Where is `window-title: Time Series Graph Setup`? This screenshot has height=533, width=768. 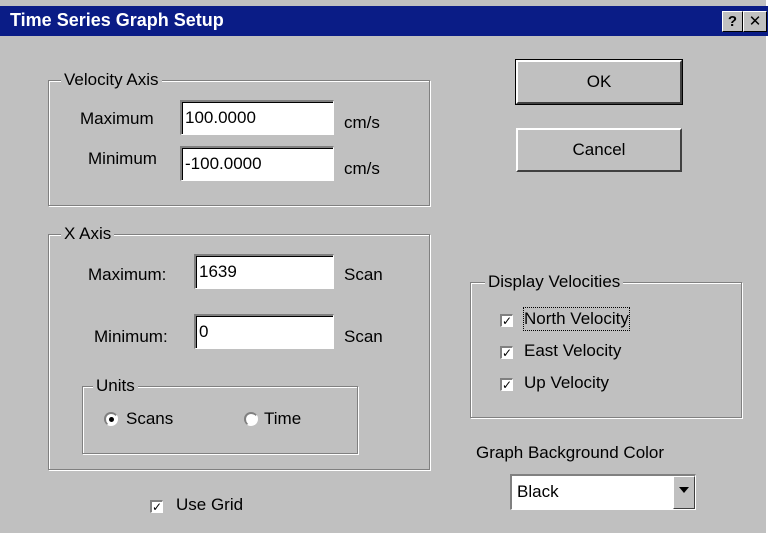
window-title: Time Series Graph Setup is located at coordinates (117, 20).